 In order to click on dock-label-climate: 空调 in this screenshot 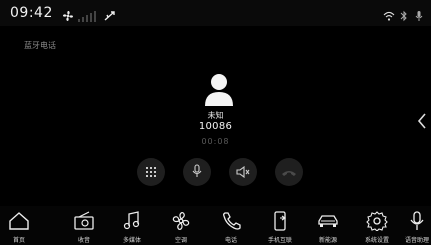, I will do `click(180, 240)`.